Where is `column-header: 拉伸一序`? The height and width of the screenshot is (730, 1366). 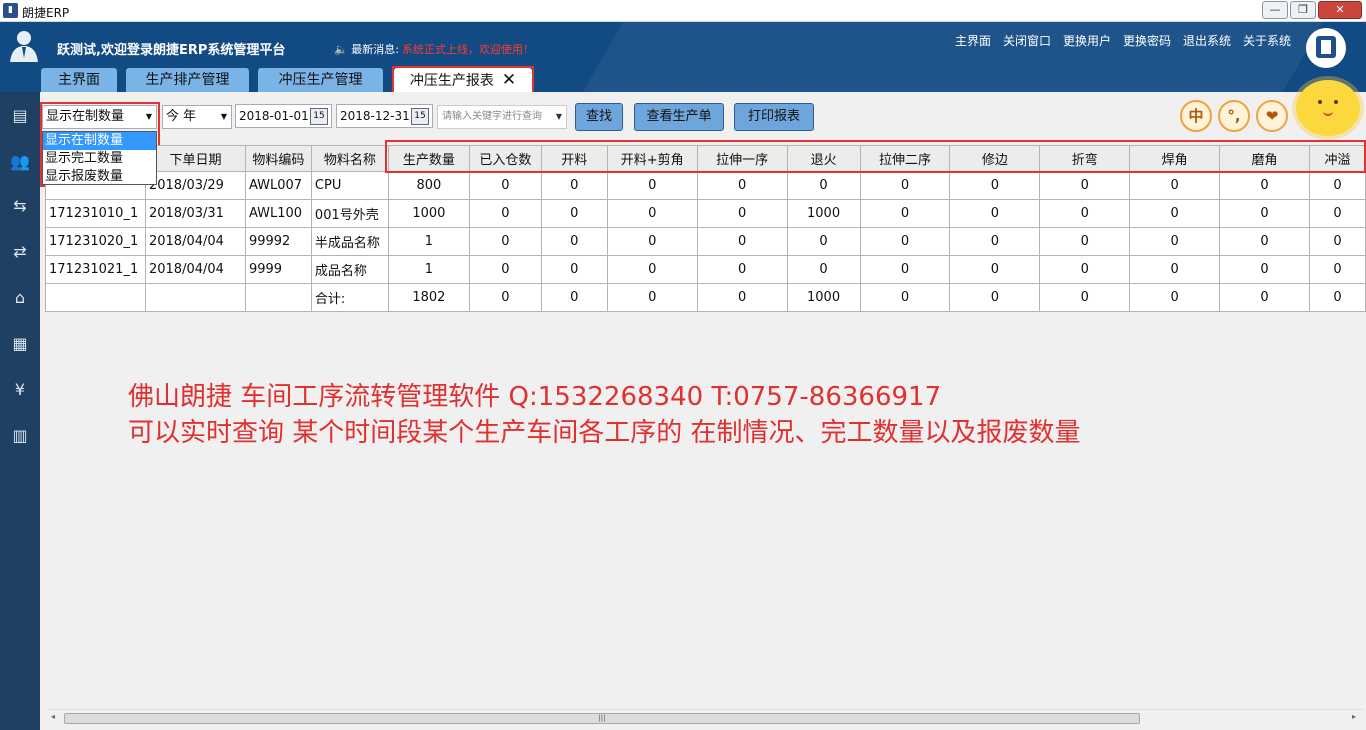 column-header: 拉伸一序 is located at coordinates (742, 158).